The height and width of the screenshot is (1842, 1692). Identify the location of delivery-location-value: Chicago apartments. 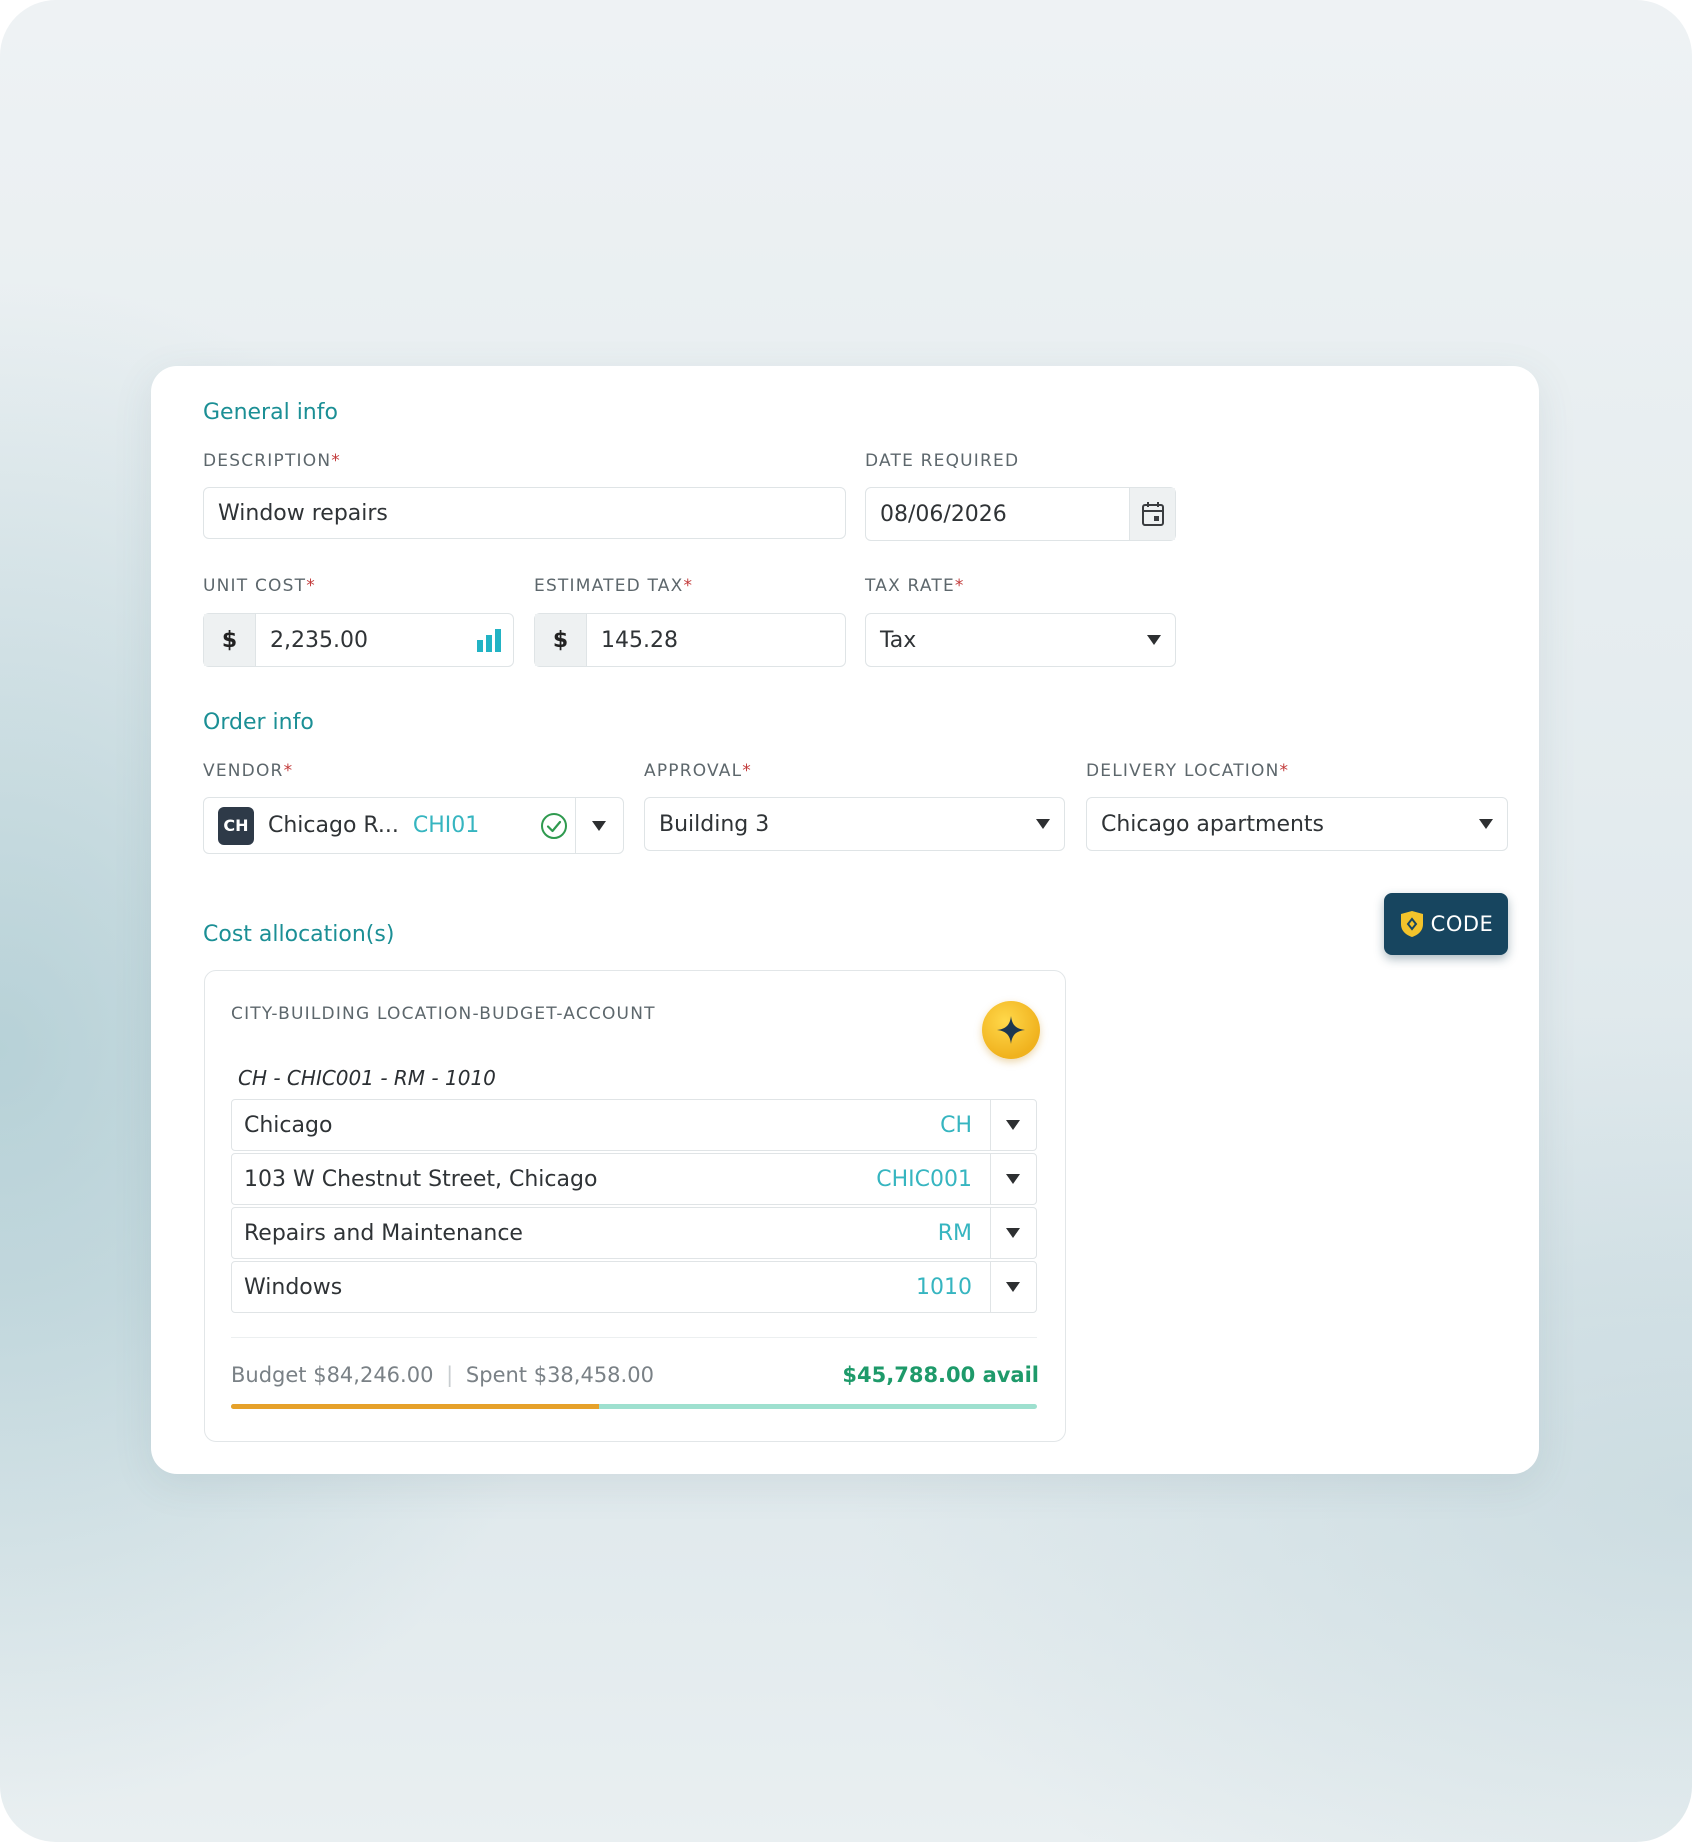
(1213, 824).